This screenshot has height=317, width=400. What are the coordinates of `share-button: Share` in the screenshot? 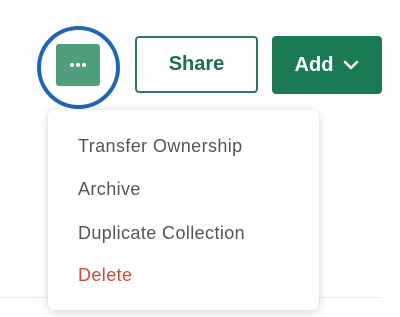 It's located at (196, 64).